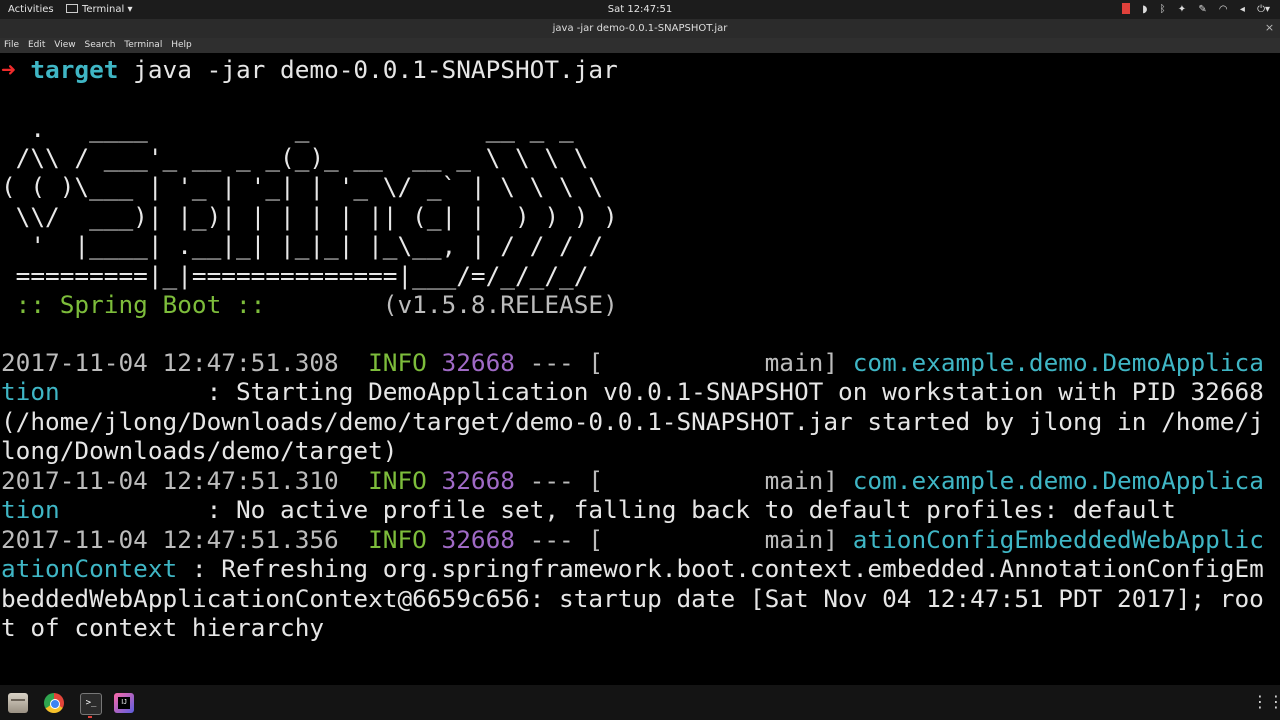 The image size is (1280, 720). I want to click on intellij-icon, so click(124, 703).